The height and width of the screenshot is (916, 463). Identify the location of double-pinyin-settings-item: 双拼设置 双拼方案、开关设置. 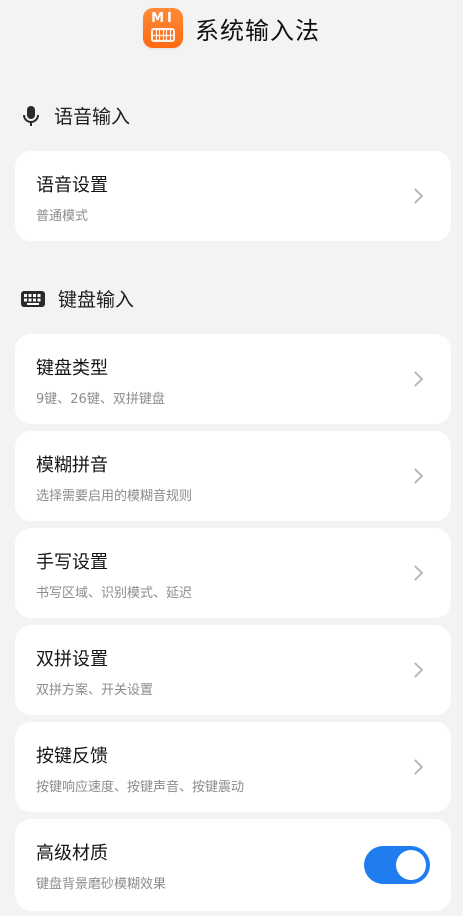
(233, 670).